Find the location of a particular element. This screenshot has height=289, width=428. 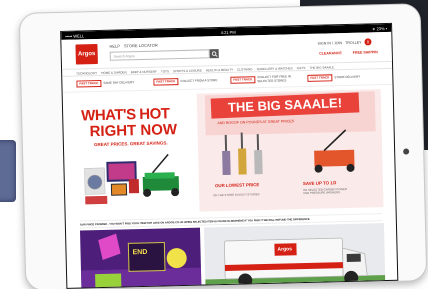

vacuum-2-body is located at coordinates (242, 161).